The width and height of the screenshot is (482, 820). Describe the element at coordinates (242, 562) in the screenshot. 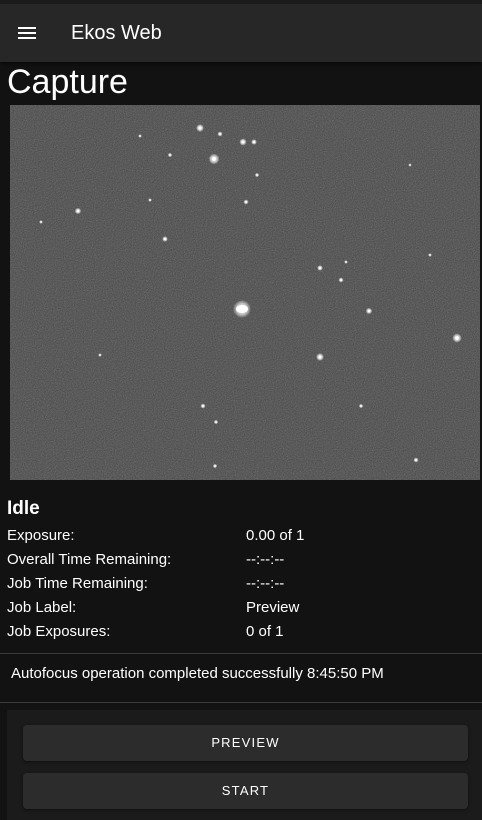

I see `stat-row-overall-time: Overall Time Remaining: --:--:--` at that location.